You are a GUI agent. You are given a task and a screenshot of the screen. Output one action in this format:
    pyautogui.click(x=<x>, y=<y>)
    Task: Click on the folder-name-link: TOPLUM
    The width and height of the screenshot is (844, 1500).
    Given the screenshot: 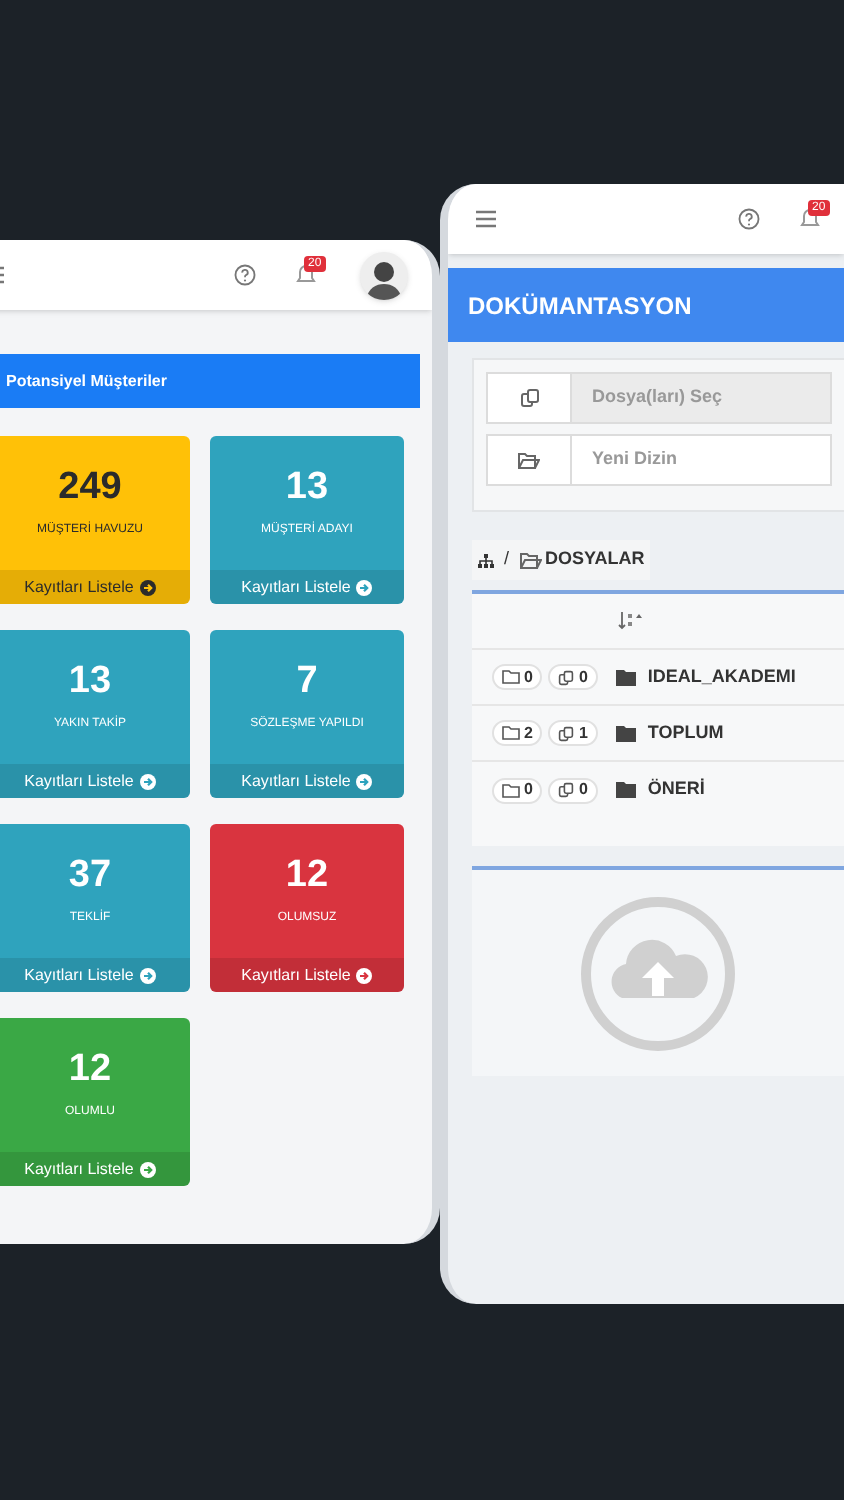 What is the action you would take?
    pyautogui.click(x=685, y=733)
    